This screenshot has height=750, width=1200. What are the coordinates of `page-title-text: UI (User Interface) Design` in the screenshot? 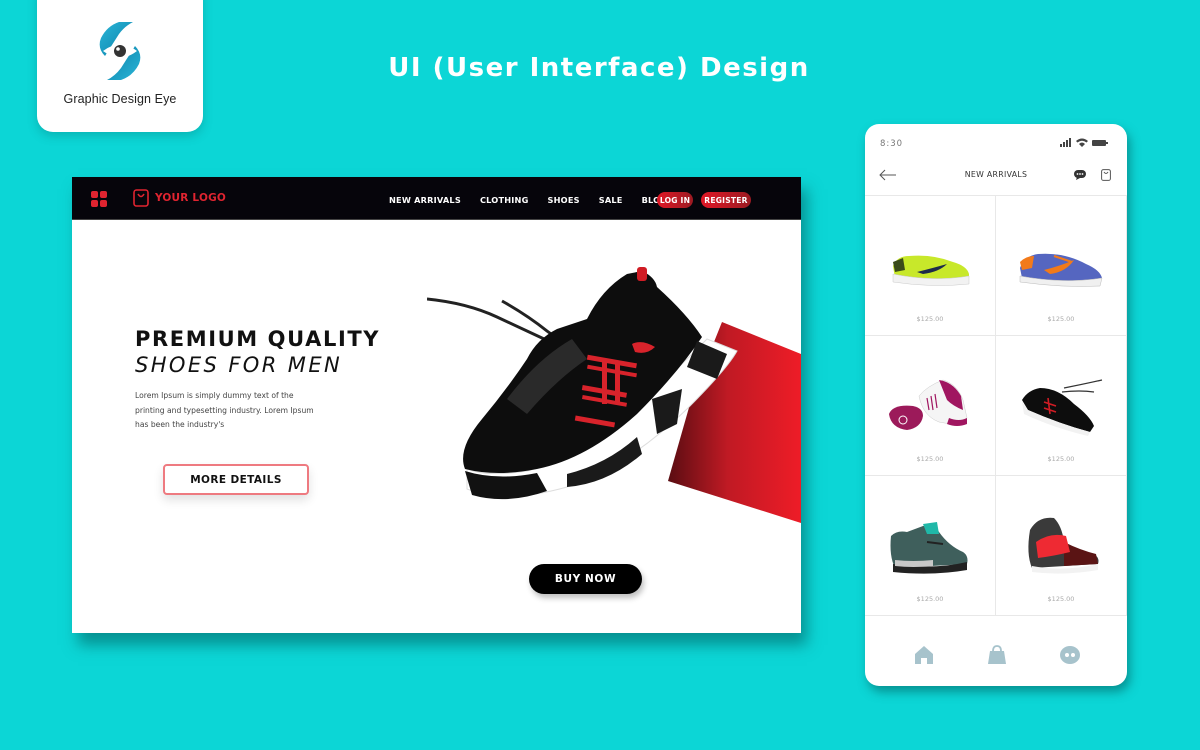 It's located at (599, 68).